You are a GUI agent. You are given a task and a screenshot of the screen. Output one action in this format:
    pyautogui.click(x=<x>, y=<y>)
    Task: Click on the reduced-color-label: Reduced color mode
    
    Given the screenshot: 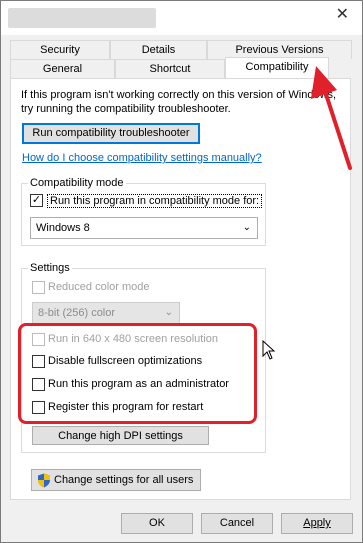 What is the action you would take?
    pyautogui.click(x=99, y=287)
    